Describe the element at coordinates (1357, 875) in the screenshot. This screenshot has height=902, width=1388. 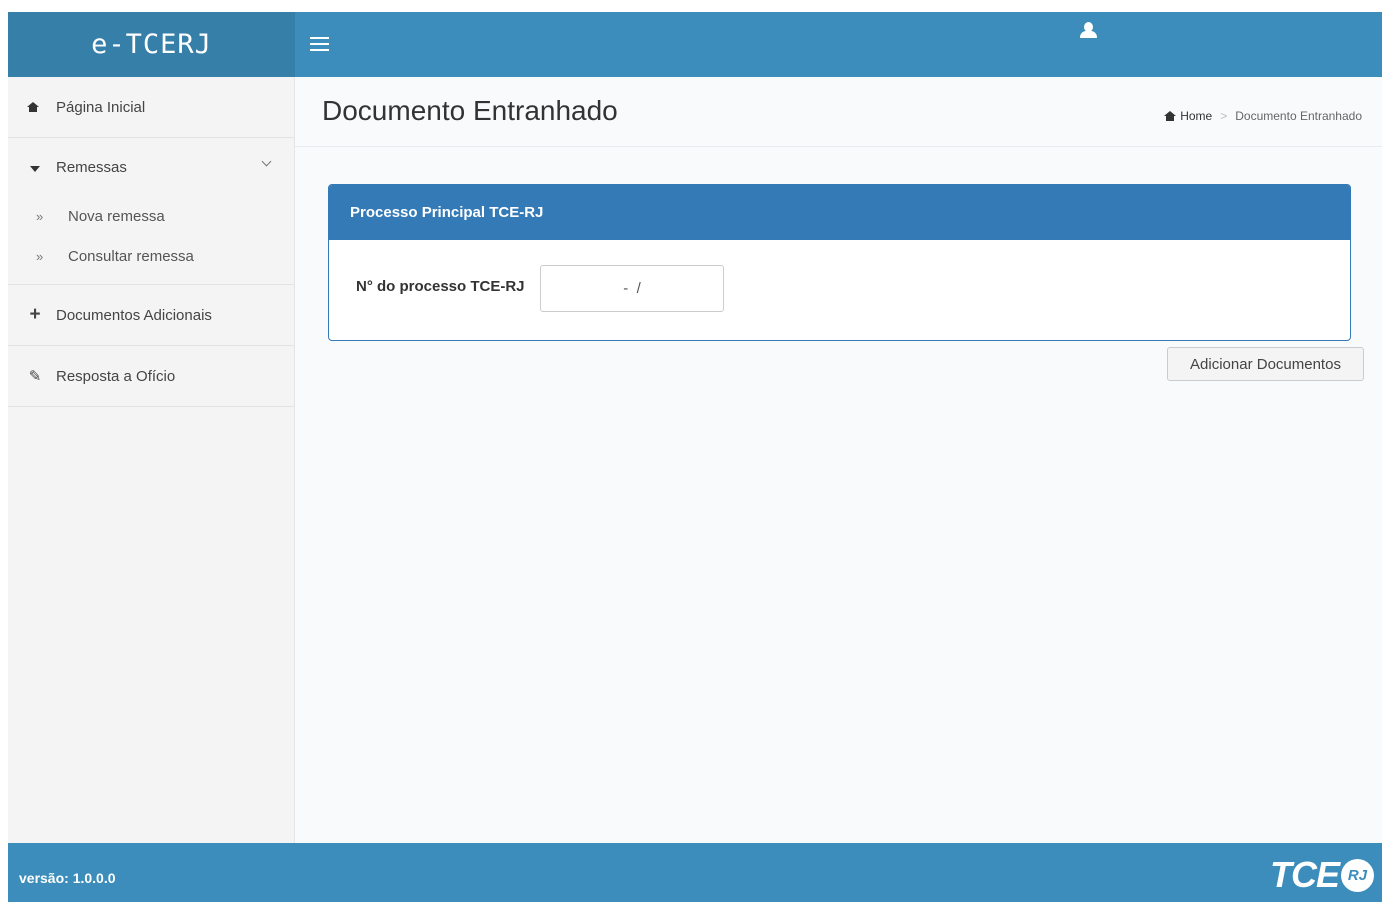
I see `logo-seal: RJ` at that location.